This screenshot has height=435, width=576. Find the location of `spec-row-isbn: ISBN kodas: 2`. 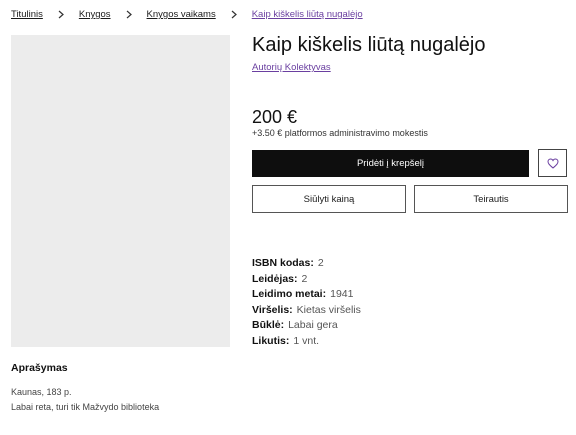

spec-row-isbn: ISBN kodas: 2 is located at coordinates (306, 264).